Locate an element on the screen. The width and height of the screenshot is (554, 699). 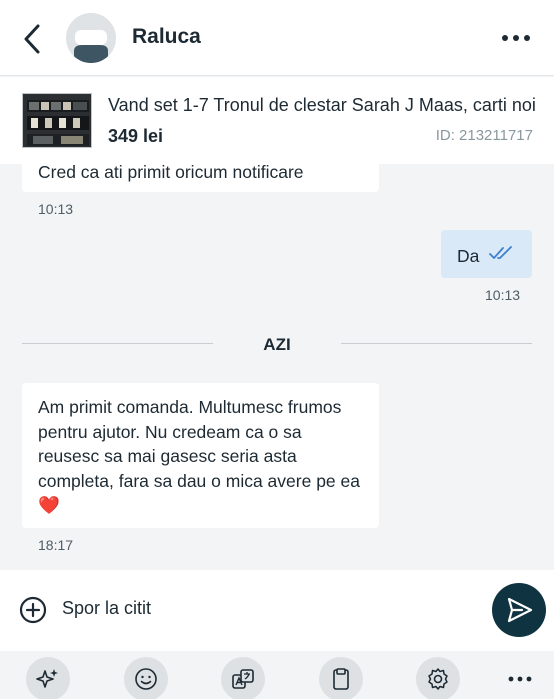
read-double-check-icon is located at coordinates (500, 252).